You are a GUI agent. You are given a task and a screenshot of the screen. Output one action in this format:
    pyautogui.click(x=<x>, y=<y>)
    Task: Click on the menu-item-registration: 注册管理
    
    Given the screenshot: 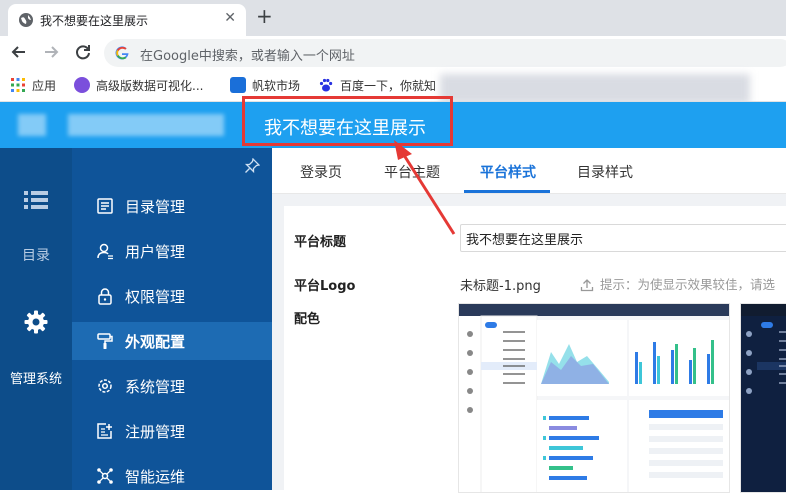 What is the action you would take?
    pyautogui.click(x=172, y=431)
    